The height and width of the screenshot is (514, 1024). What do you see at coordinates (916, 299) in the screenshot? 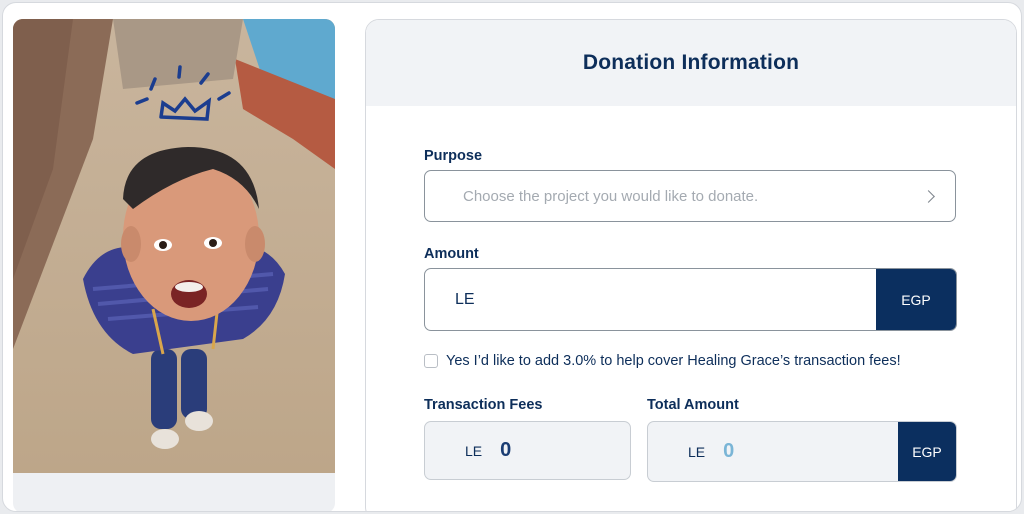
I see `amount-currency-button: EGP` at bounding box center [916, 299].